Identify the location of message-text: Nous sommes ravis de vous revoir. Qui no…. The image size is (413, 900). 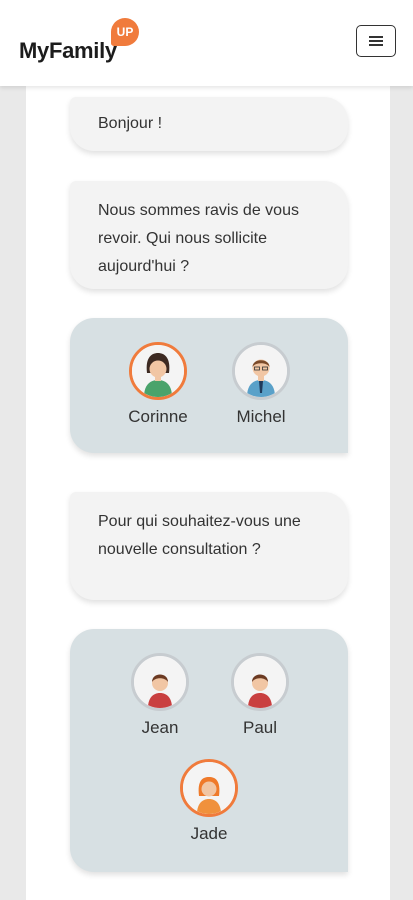
(198, 238).